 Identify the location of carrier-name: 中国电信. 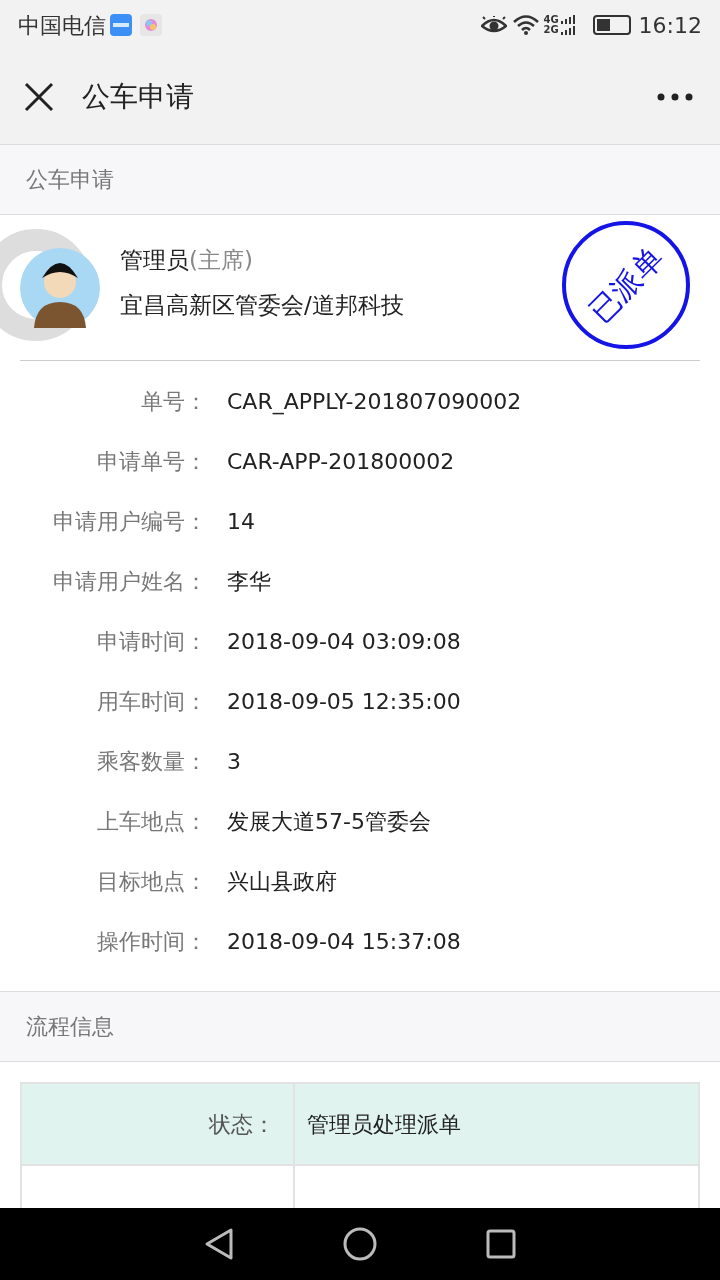
(62, 25).